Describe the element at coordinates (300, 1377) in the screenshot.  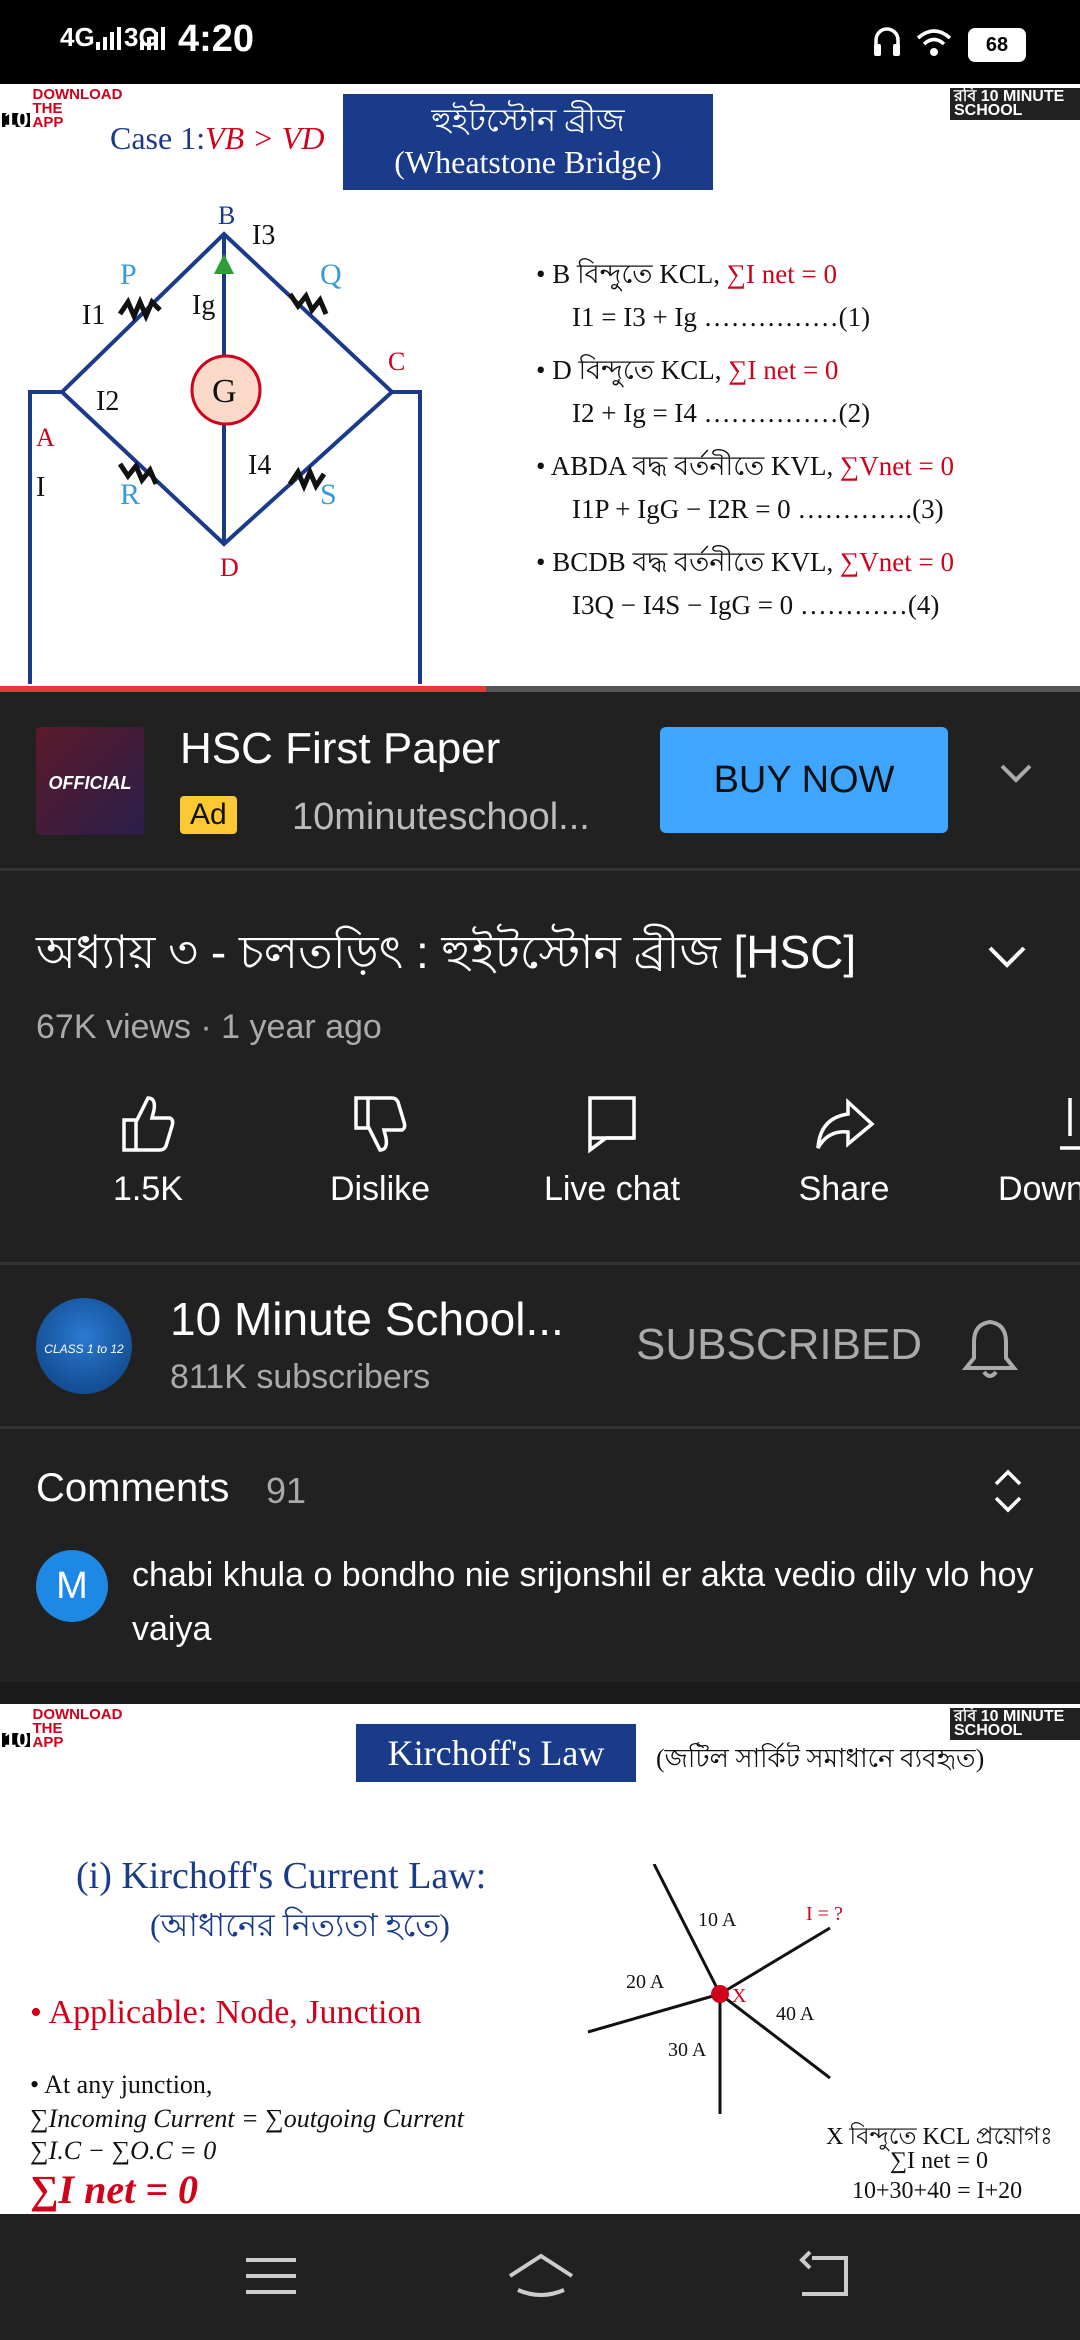
I see `subscriber-count: 811K subscribers` at that location.